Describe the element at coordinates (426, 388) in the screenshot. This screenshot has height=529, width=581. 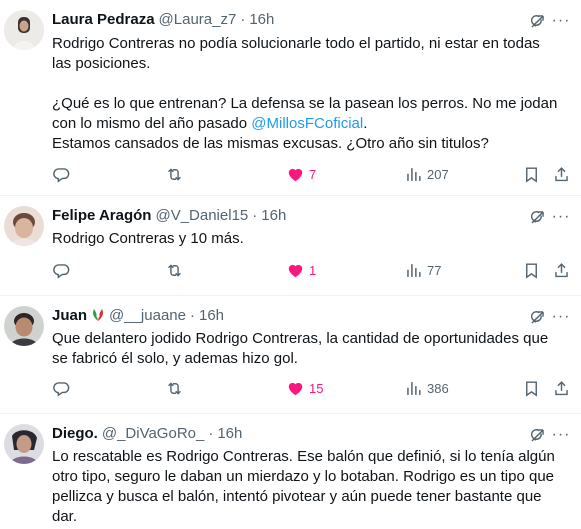
I see `views-button: 386` at that location.